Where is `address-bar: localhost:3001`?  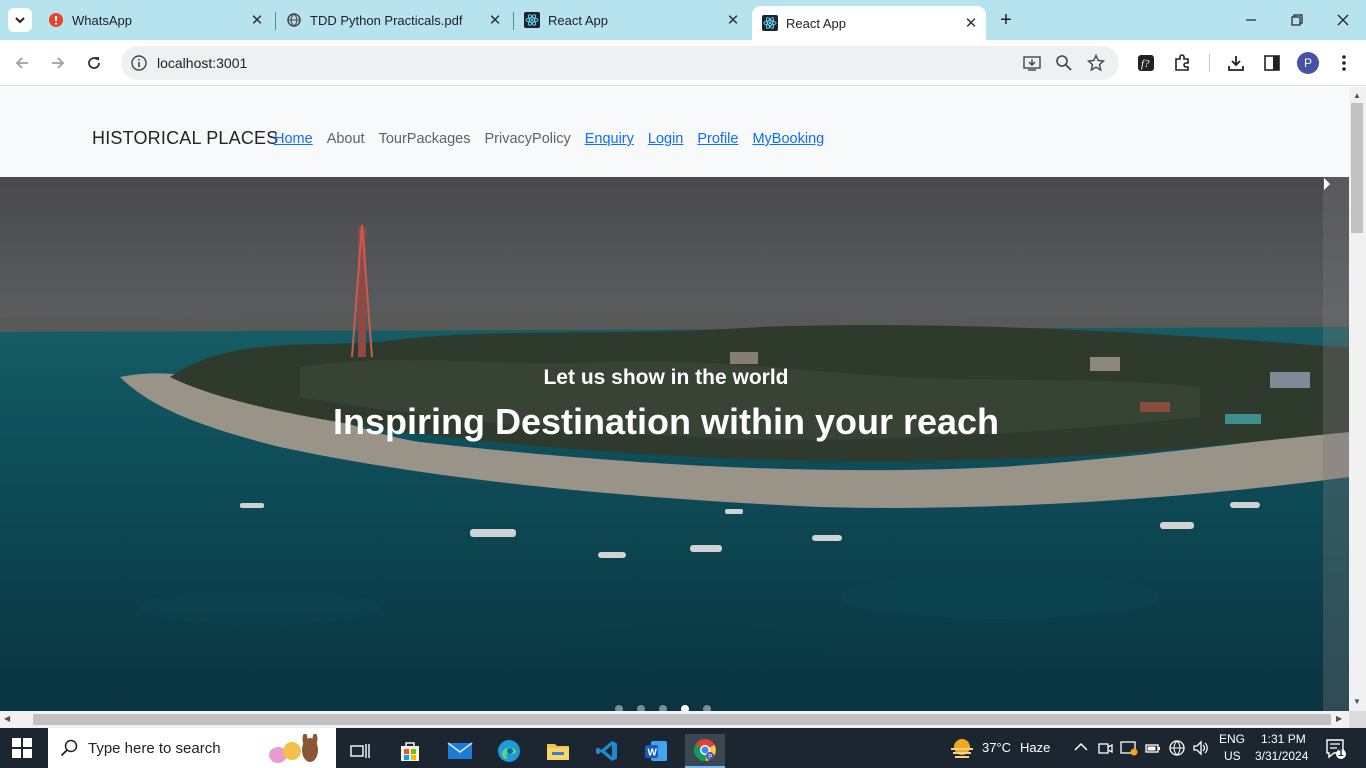
address-bar: localhost:3001 is located at coordinates (620, 63).